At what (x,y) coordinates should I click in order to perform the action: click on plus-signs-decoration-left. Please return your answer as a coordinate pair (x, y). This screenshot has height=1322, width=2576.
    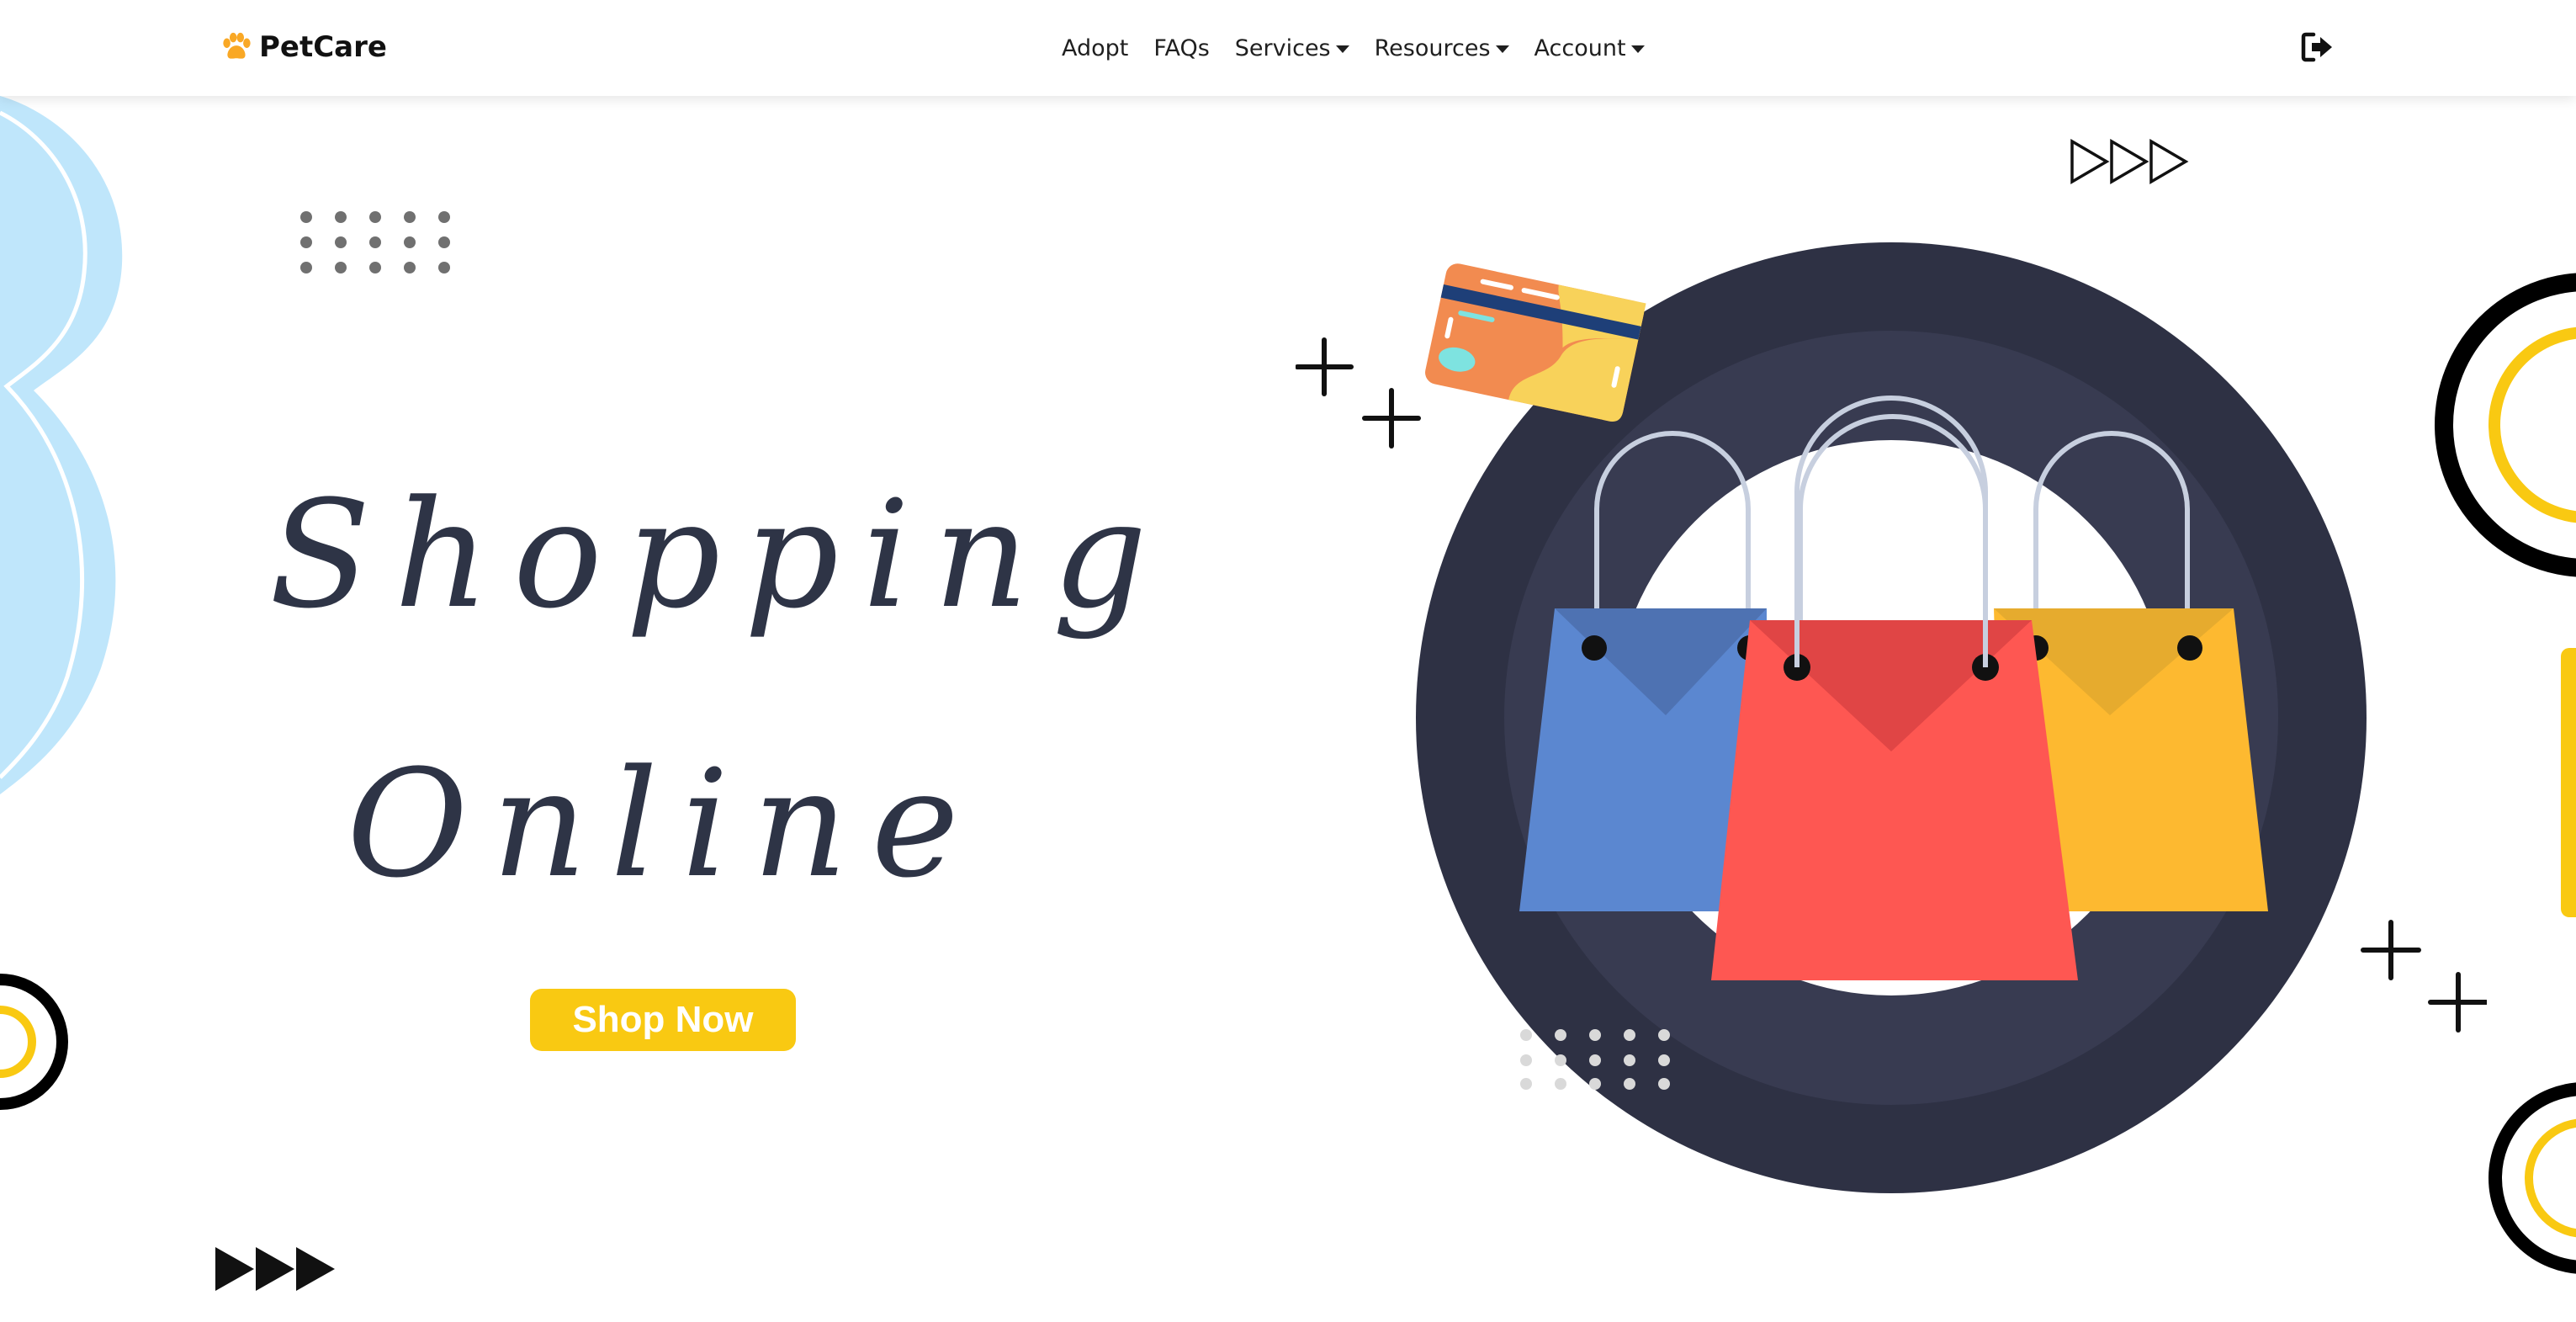
    Looking at the image, I should click on (1358, 393).